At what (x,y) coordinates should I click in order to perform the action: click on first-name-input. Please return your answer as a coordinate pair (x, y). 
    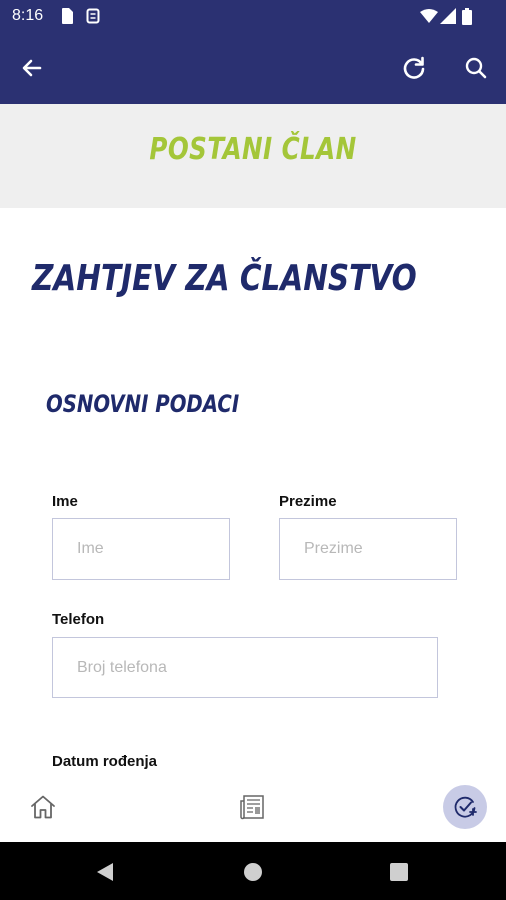
    Looking at the image, I should click on (141, 549).